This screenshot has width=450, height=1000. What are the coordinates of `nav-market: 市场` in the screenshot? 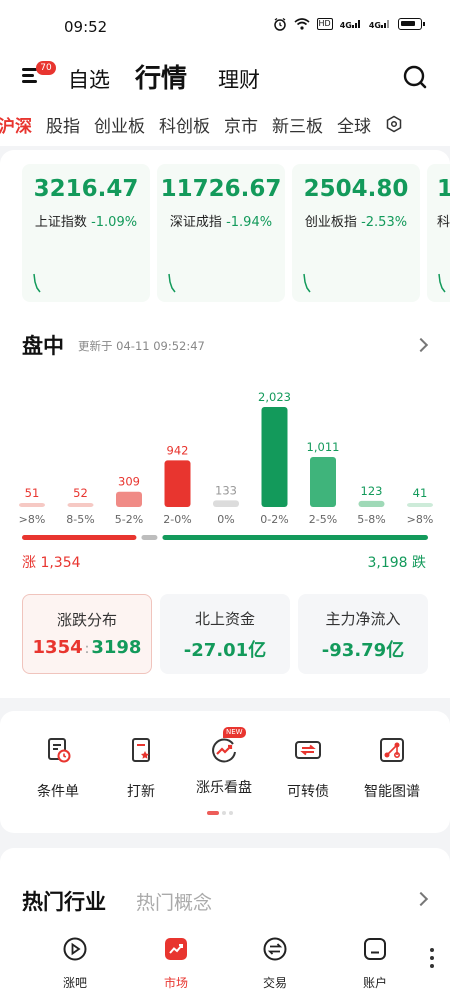 It's located at (176, 963).